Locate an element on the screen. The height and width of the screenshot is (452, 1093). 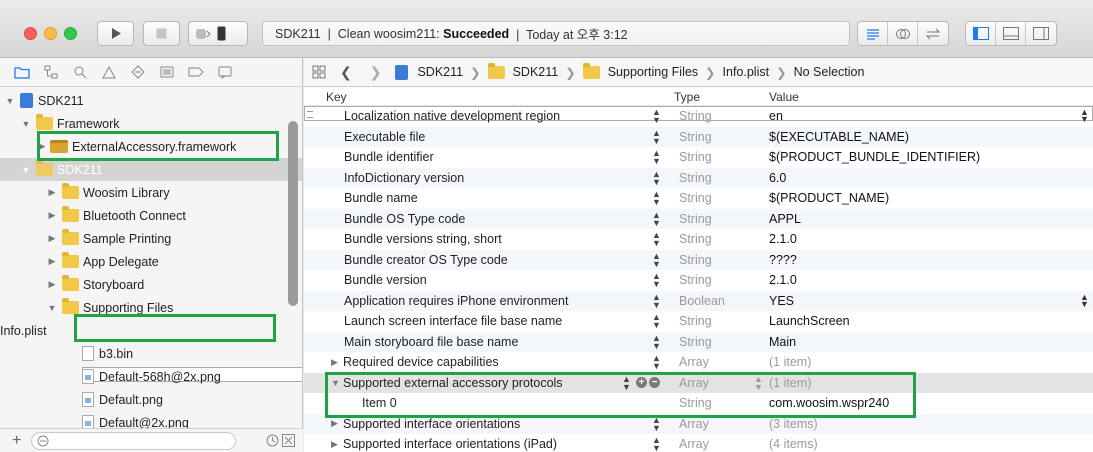
back-arrow-icon: ❮ is located at coordinates (346, 72).